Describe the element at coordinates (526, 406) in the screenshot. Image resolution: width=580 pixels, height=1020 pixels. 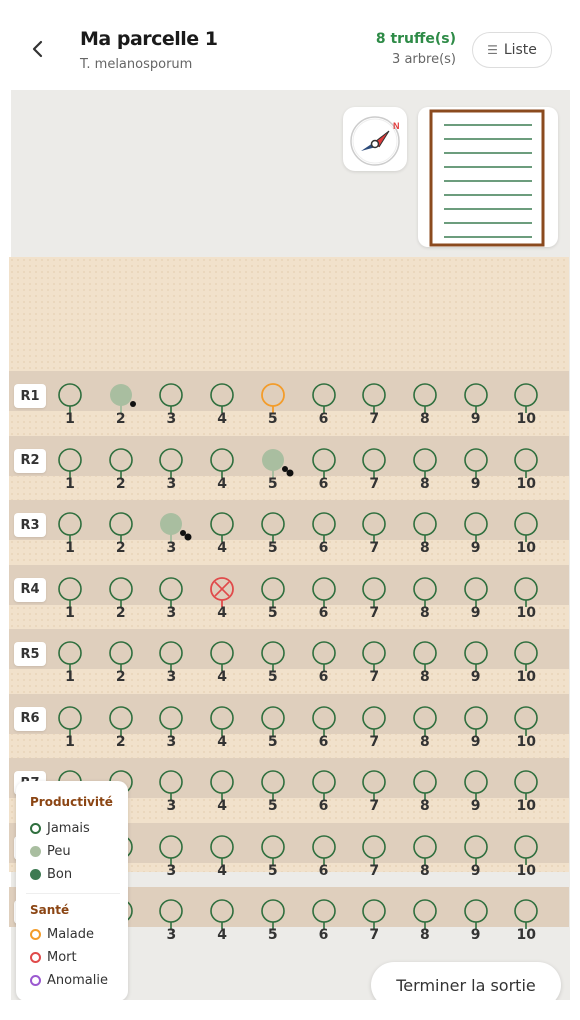
I see `tree-r1-10: 10` at that location.